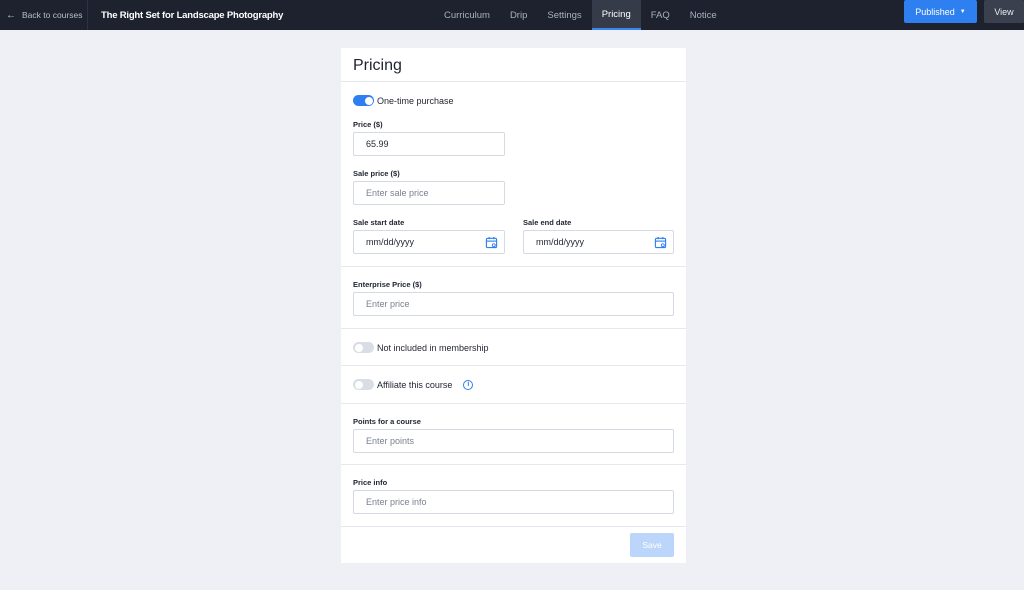  Describe the element at coordinates (379, 222) in the screenshot. I see `sale-start-date-label: Sale start date` at that location.